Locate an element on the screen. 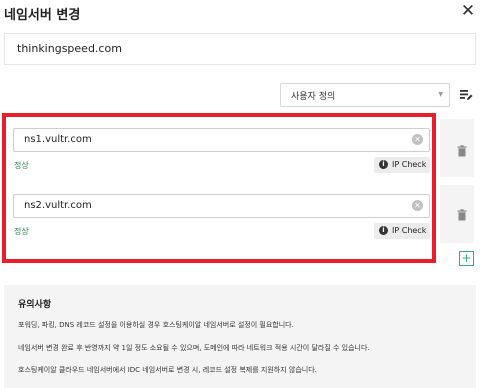 The height and width of the screenshot is (388, 483). nameserver-value: ns2.vultr.com is located at coordinates (58, 205).